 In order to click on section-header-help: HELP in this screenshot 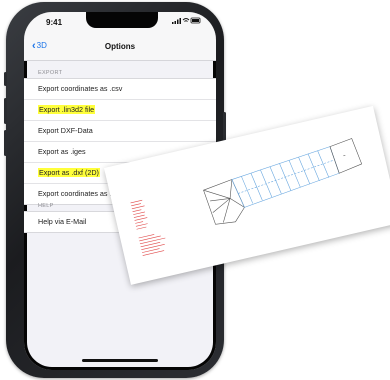, I will do `click(46, 206)`.